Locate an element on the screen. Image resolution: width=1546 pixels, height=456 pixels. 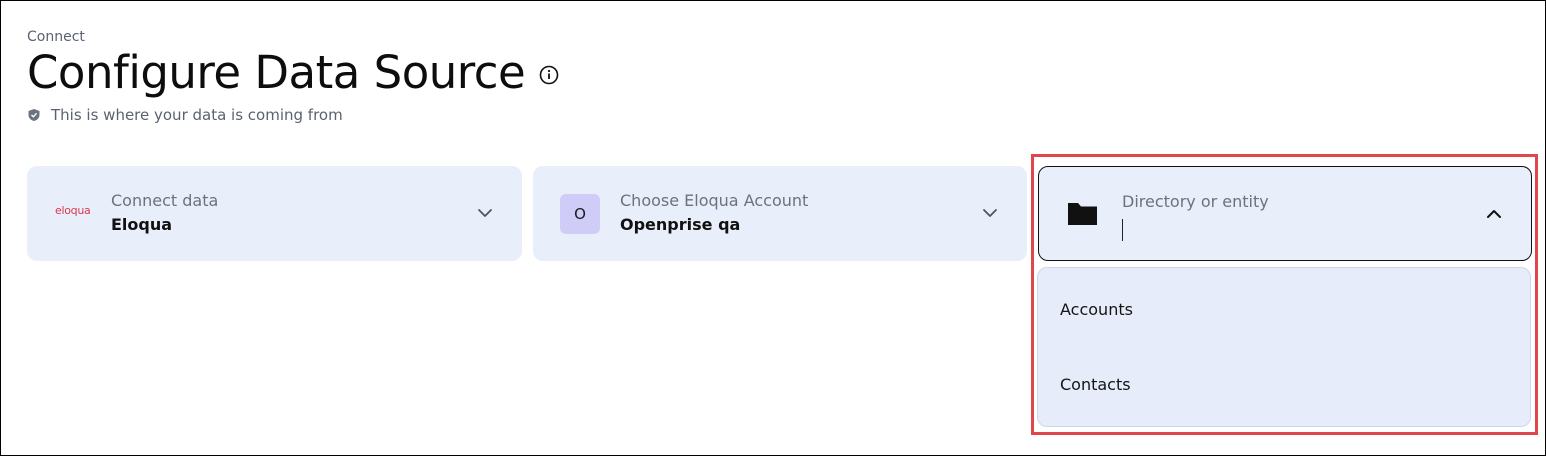
option-contacts: Contacts is located at coordinates (1095, 384).